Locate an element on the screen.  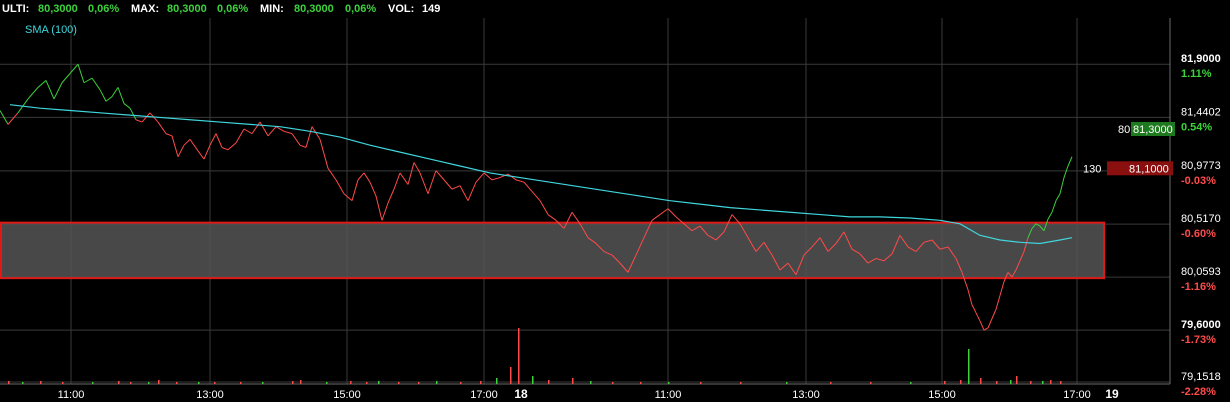
x-tick-label: 17:00 is located at coordinates (484, 395).